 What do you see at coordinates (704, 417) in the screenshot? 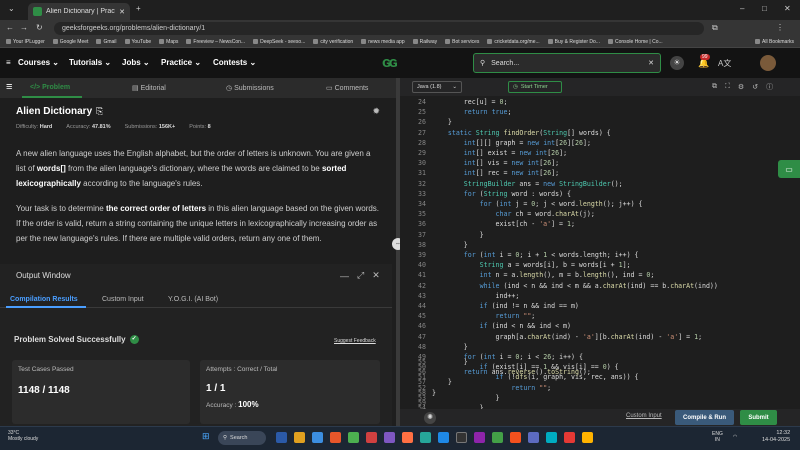
I see `compile-run-button: Compile & Run` at bounding box center [704, 417].